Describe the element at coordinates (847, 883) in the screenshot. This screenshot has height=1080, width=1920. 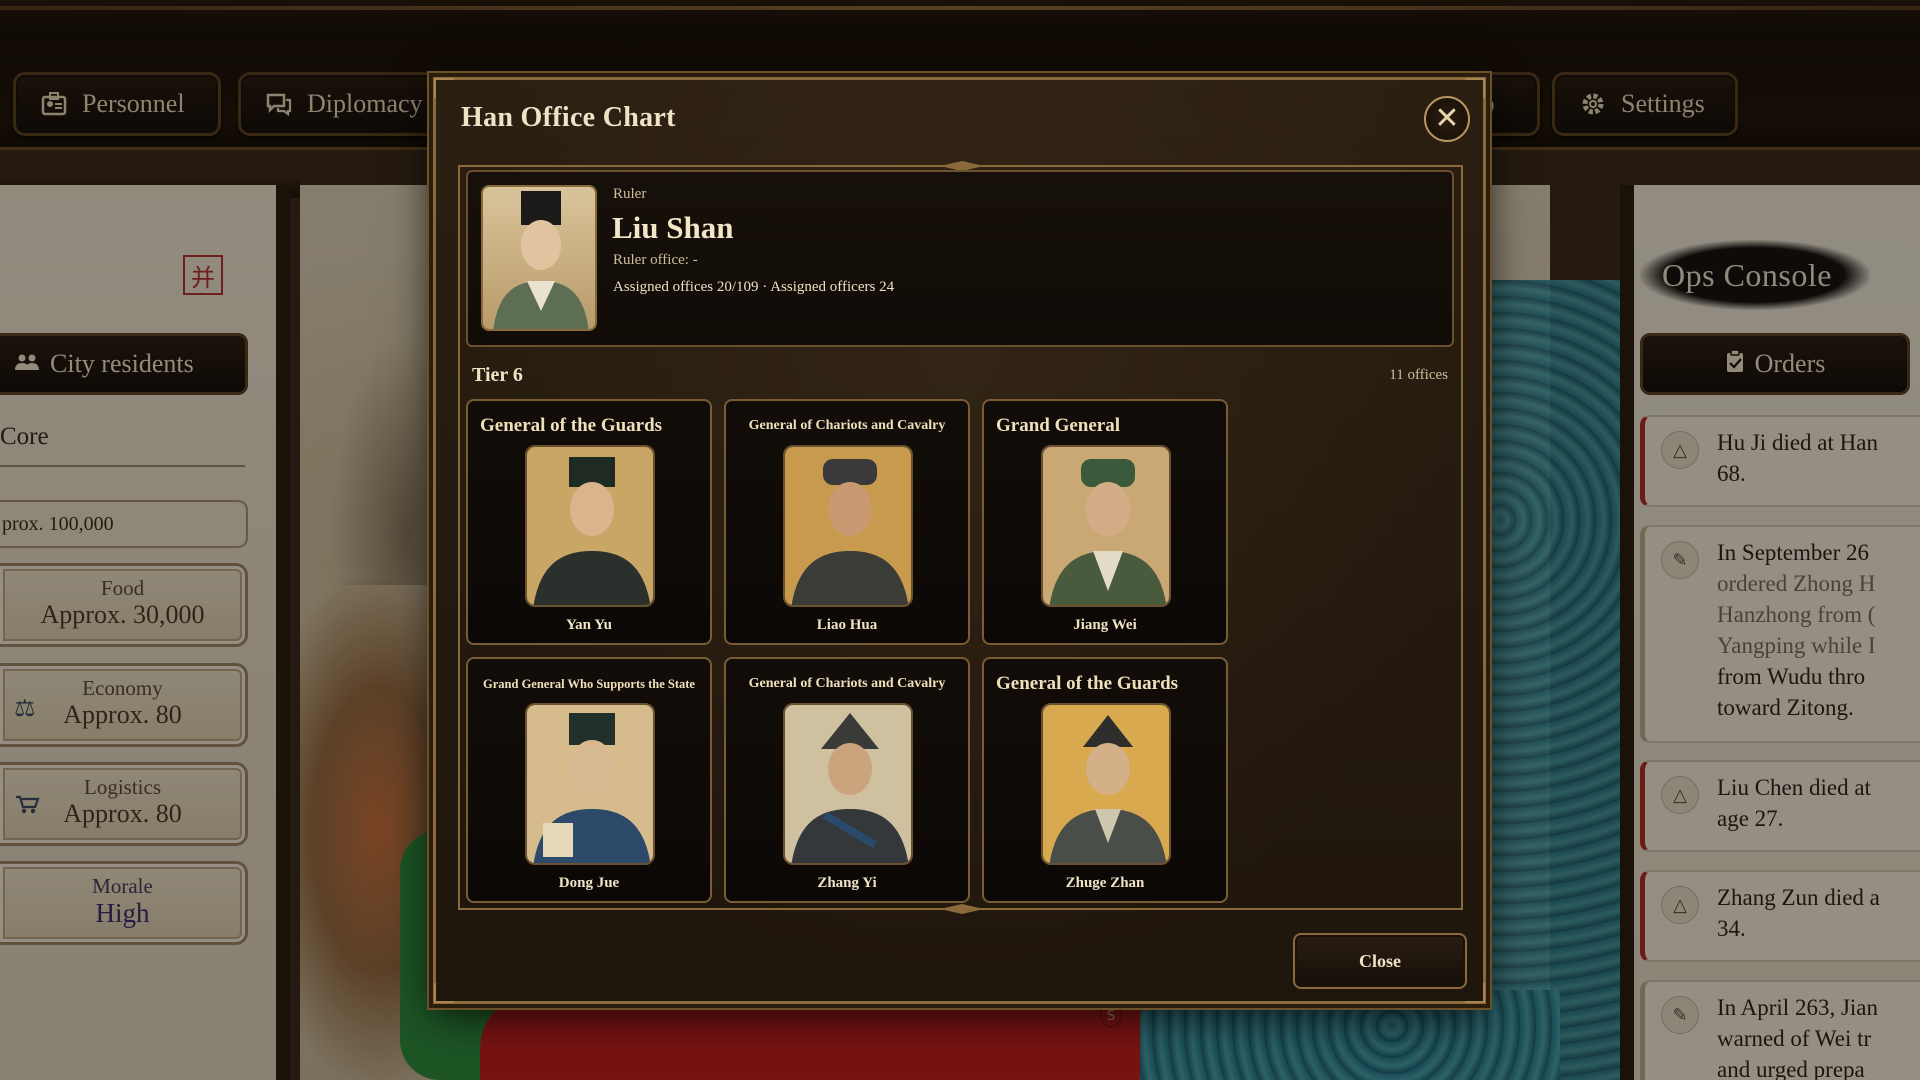
I see `officer-name: Zhang Yi` at that location.